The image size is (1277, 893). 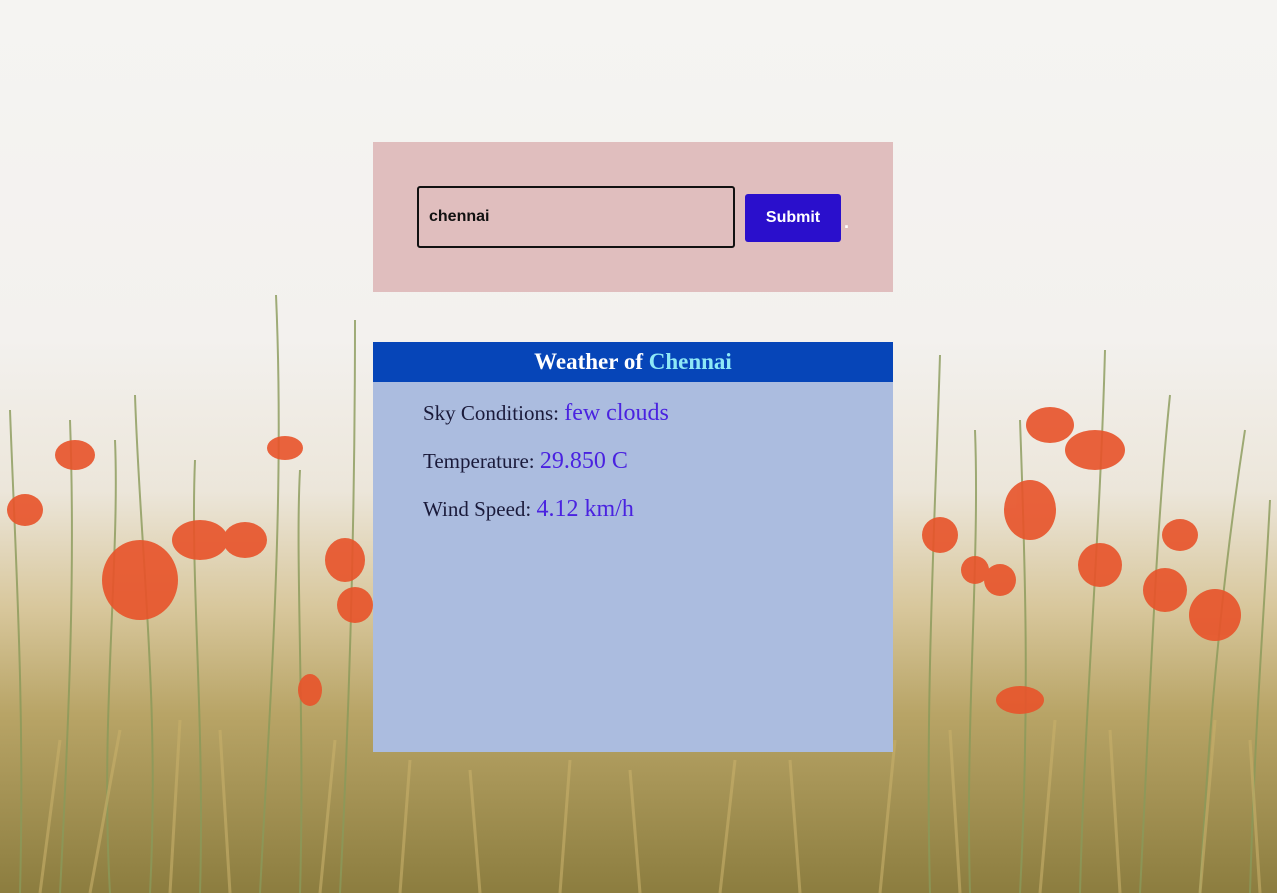 I want to click on search-panel: Submit ., so click(x=633, y=217).